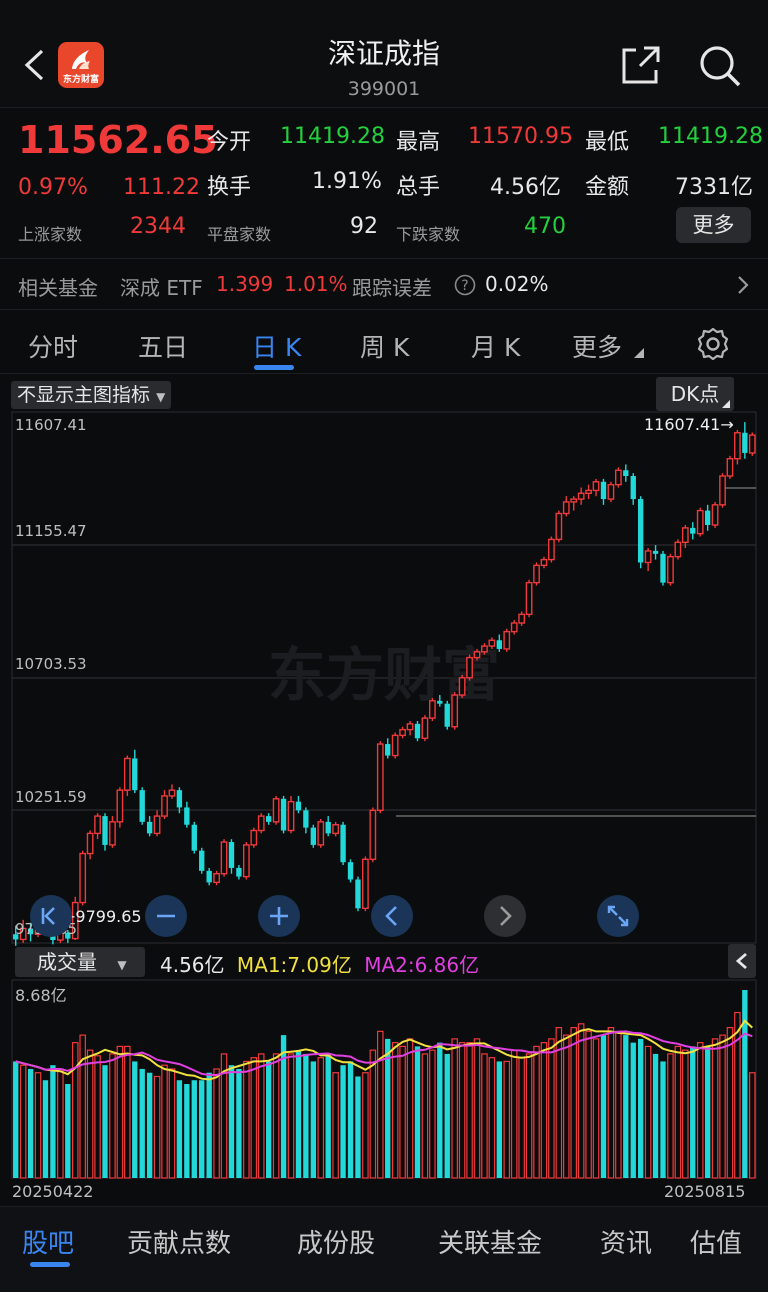  Describe the element at coordinates (505, 916) in the screenshot. I see `scroll-right-button` at that location.